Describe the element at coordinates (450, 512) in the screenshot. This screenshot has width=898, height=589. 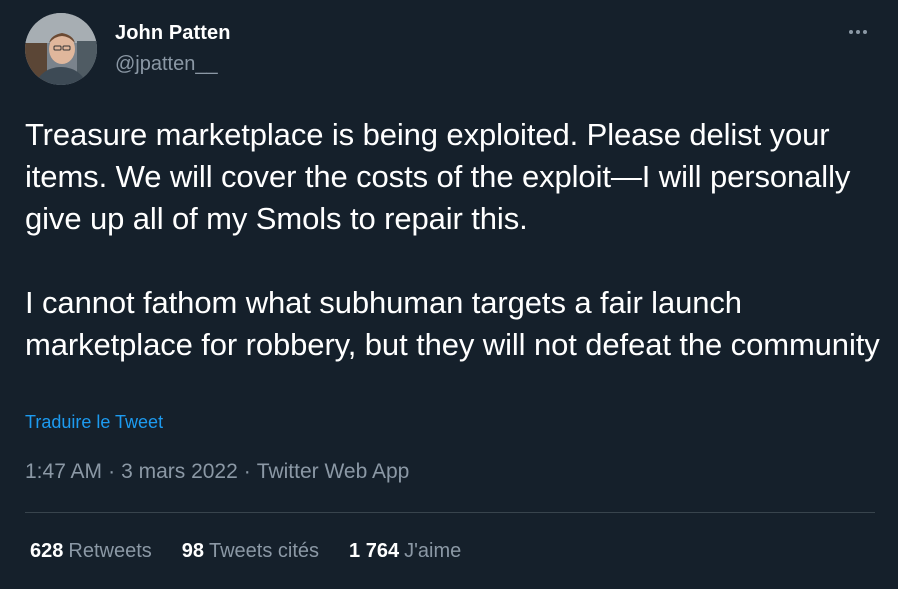
I see `divider` at that location.